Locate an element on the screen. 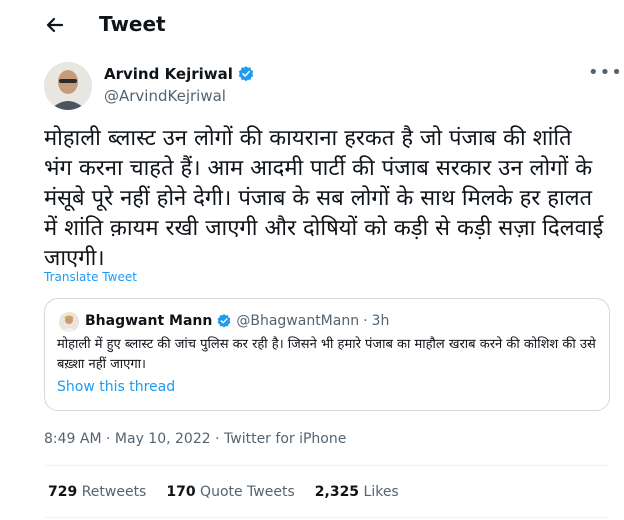 This screenshot has height=520, width=624. retweets-label: Retweets is located at coordinates (114, 492).